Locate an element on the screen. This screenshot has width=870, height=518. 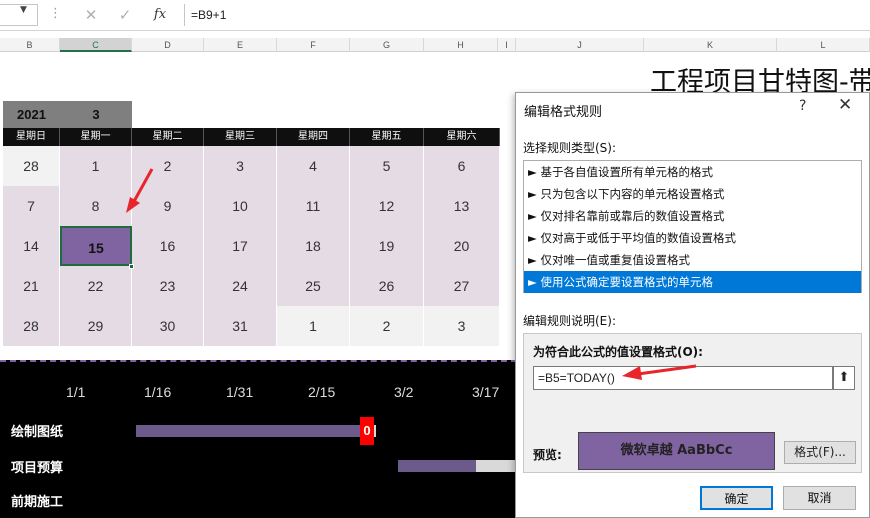
calendar-day: 26 is located at coordinates (387, 286).